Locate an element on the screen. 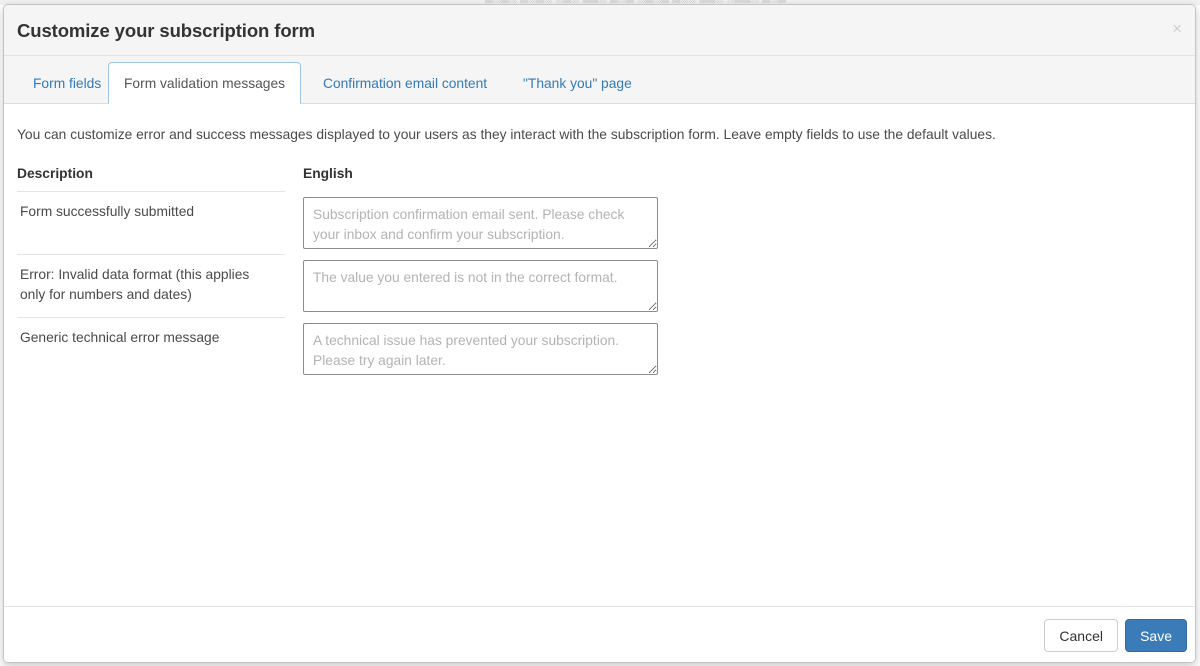  row-description: Form successfully submitted is located at coordinates (151, 222).